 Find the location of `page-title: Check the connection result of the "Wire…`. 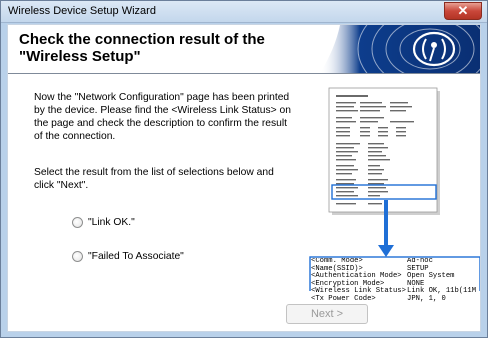

page-title: Check the connection result of the "Wire… is located at coordinates (169, 48).